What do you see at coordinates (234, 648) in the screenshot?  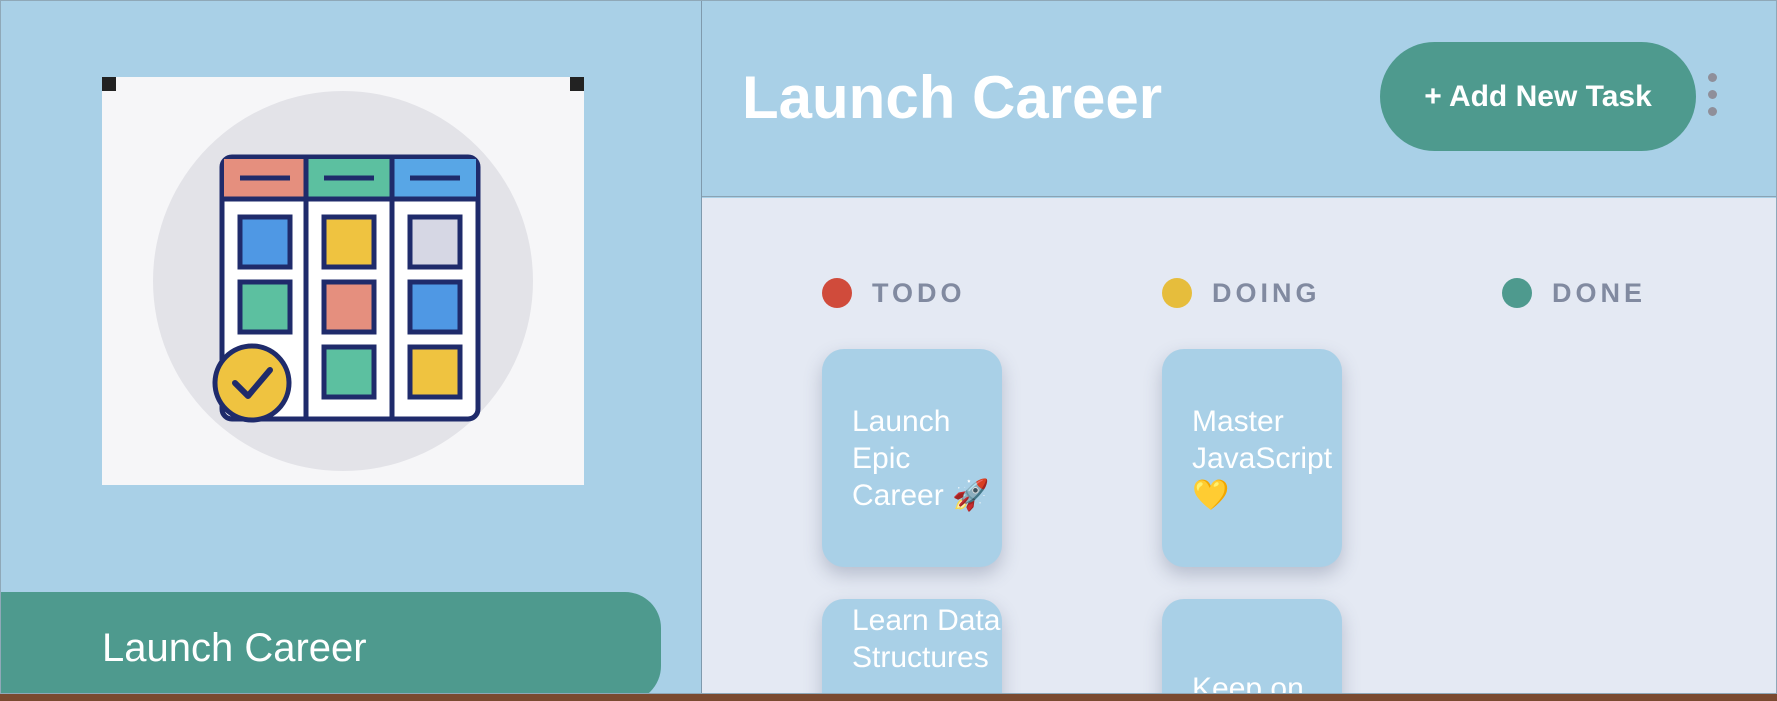 I see `sidebar-board-label: Launch Career` at bounding box center [234, 648].